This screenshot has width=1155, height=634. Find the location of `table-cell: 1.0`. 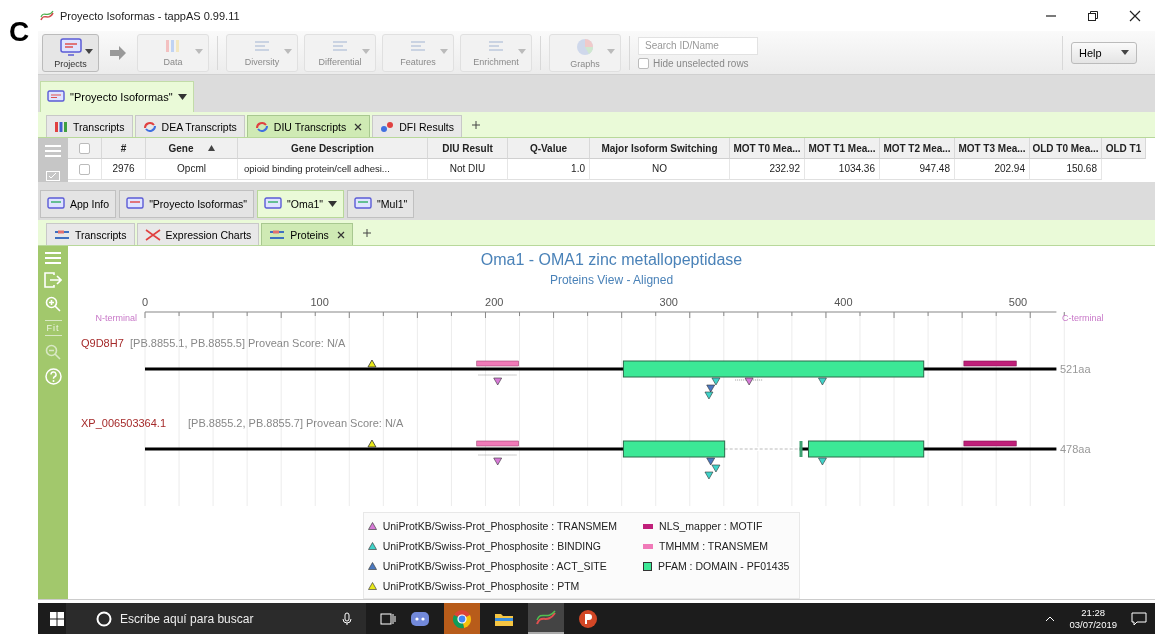

table-cell: 1.0 is located at coordinates (549, 169).